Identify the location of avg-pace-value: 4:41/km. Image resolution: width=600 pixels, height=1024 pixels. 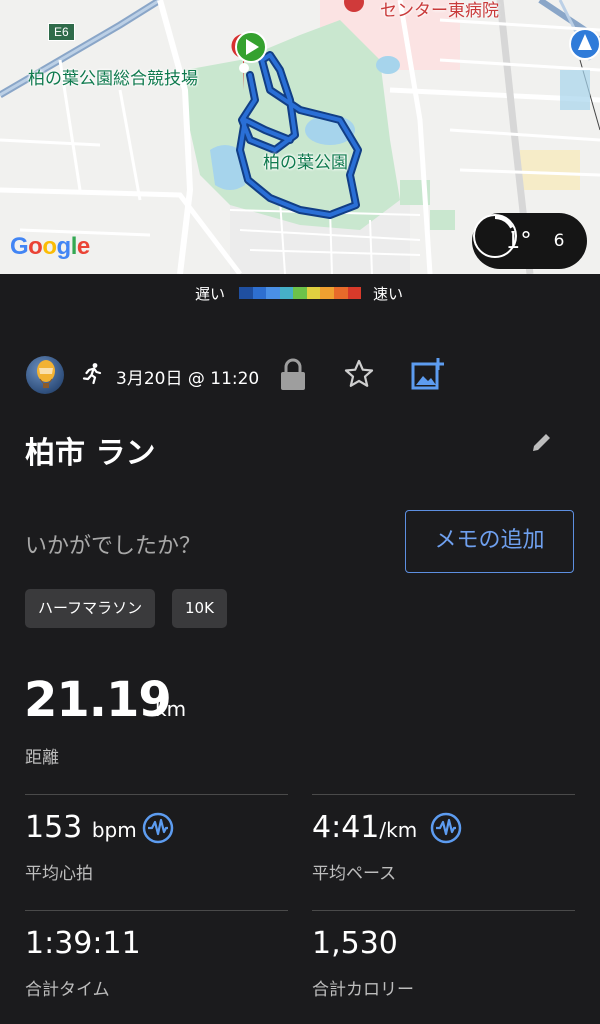
(364, 827).